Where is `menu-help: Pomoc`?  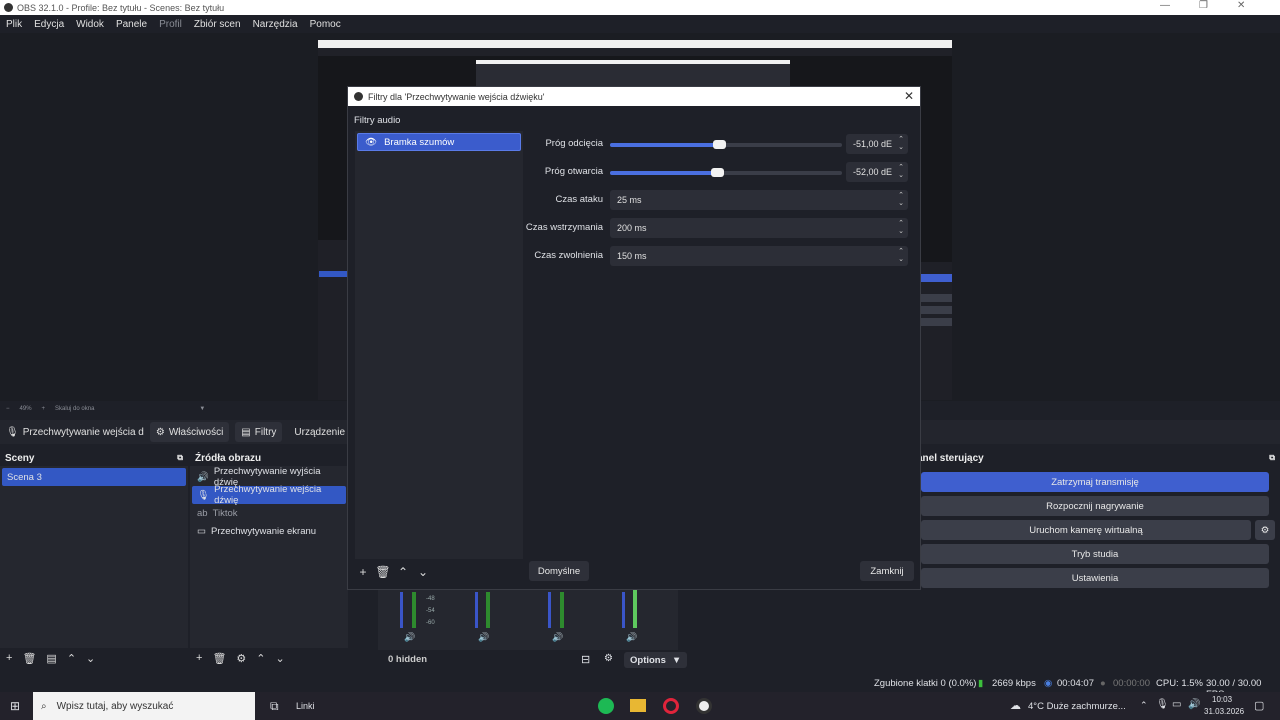
menu-help: Pomoc is located at coordinates (325, 24).